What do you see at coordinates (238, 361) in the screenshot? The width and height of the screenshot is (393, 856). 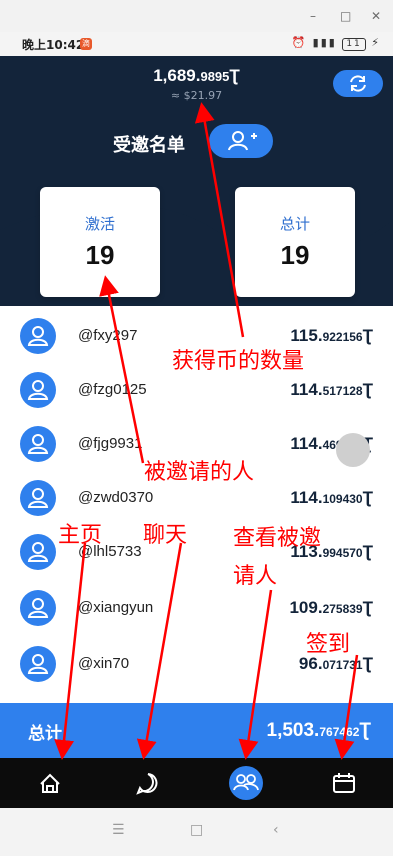 I see `annotation-coins: 获得币的数量` at bounding box center [238, 361].